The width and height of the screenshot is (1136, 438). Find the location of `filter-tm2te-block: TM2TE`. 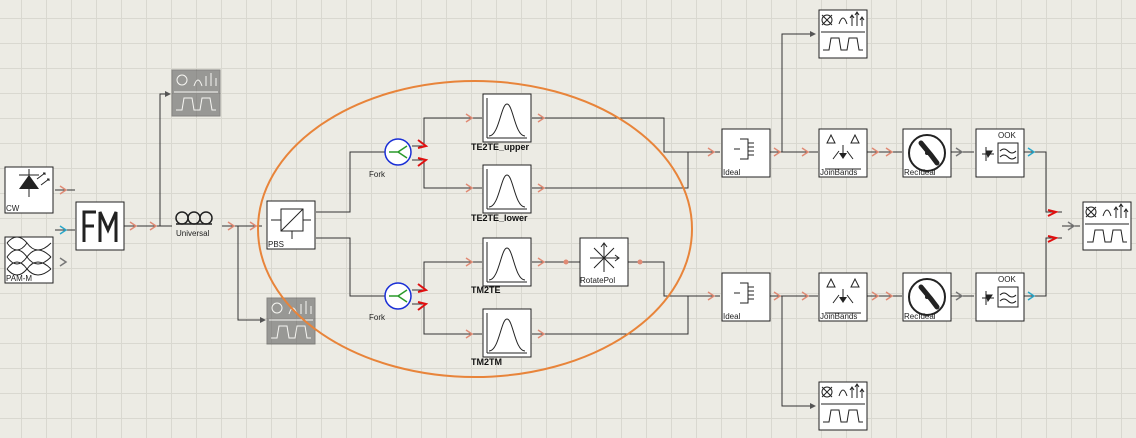

filter-tm2te-block: TM2TE is located at coordinates (501, 266).